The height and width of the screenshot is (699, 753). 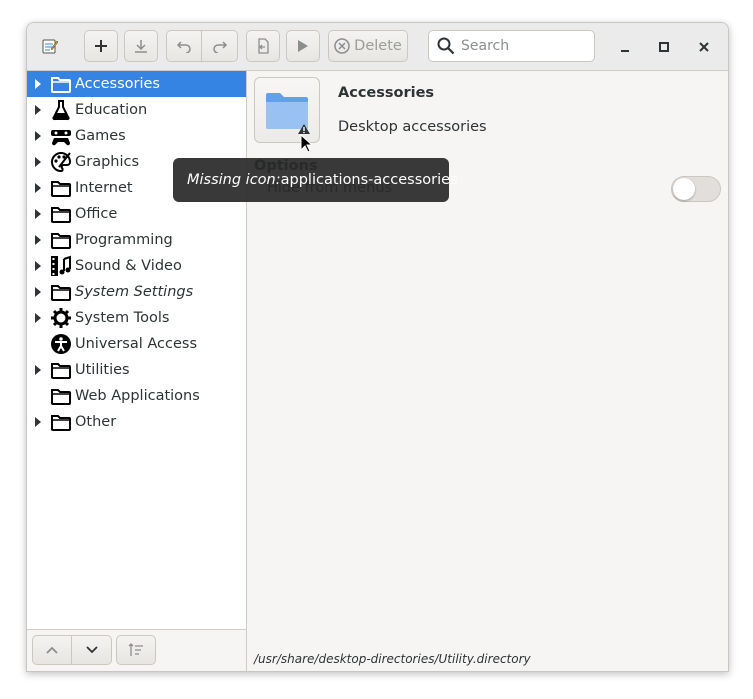 I want to click on download-icon, so click(x=141, y=46).